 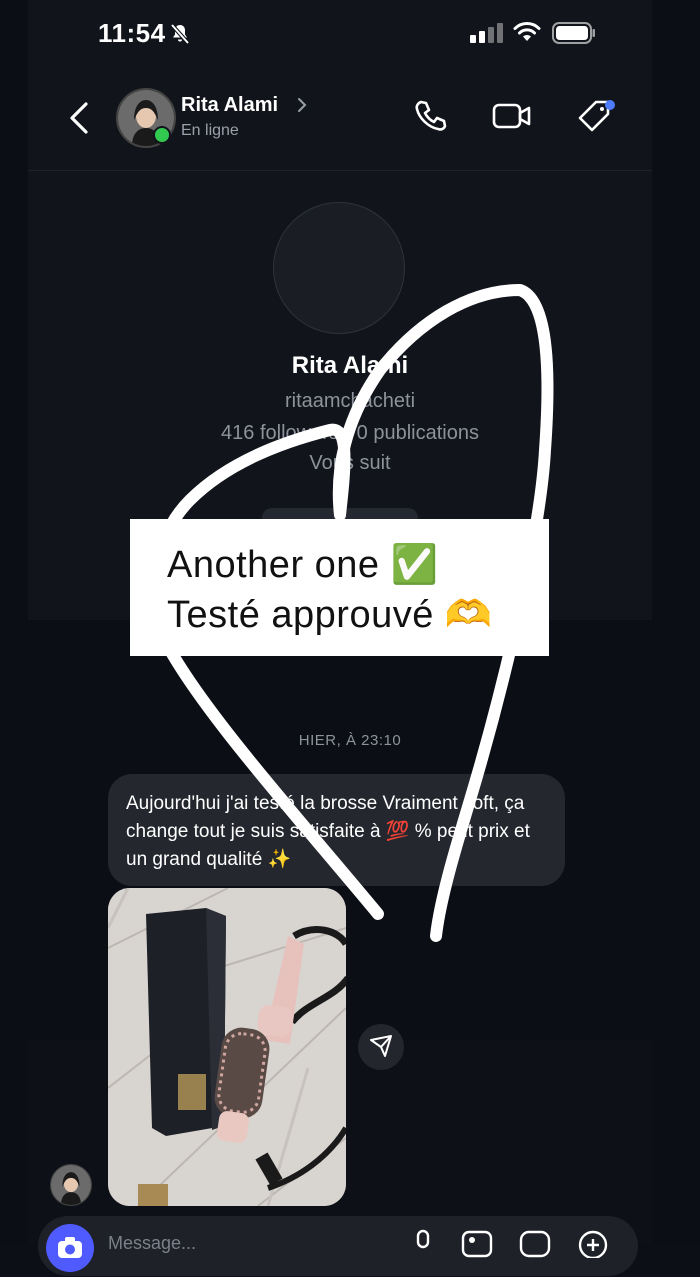 What do you see at coordinates (303, 565) in the screenshot?
I see `sticker-line-1: Another one ✅` at bounding box center [303, 565].